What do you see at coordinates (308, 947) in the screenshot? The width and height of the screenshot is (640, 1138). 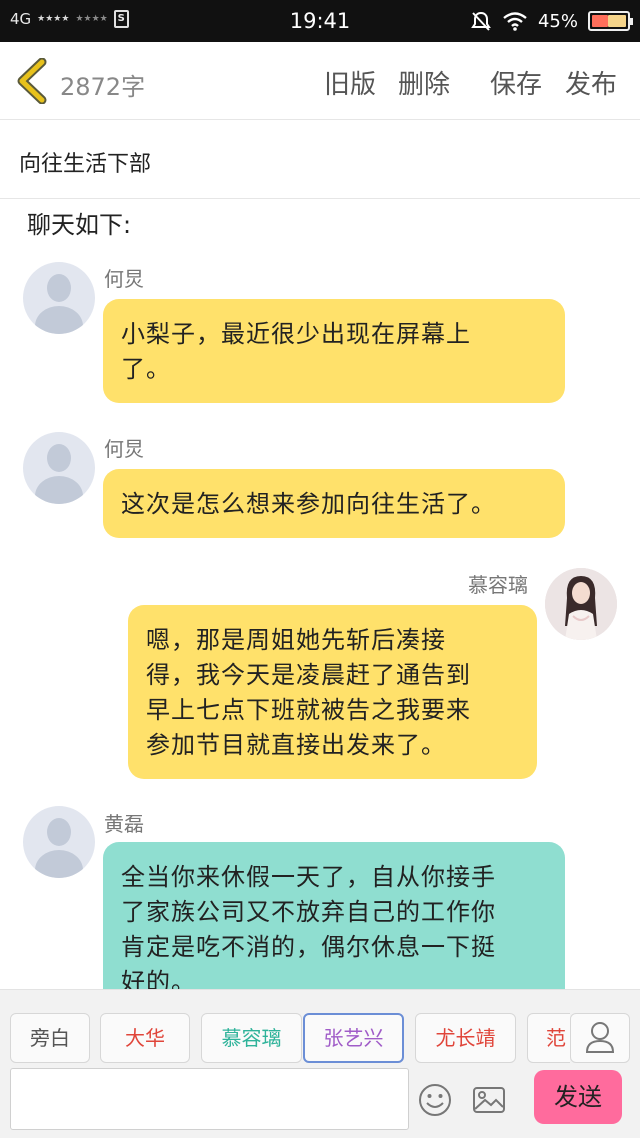 I see `message-line: 肯定是吃不消的，偶尔休息一下挺` at bounding box center [308, 947].